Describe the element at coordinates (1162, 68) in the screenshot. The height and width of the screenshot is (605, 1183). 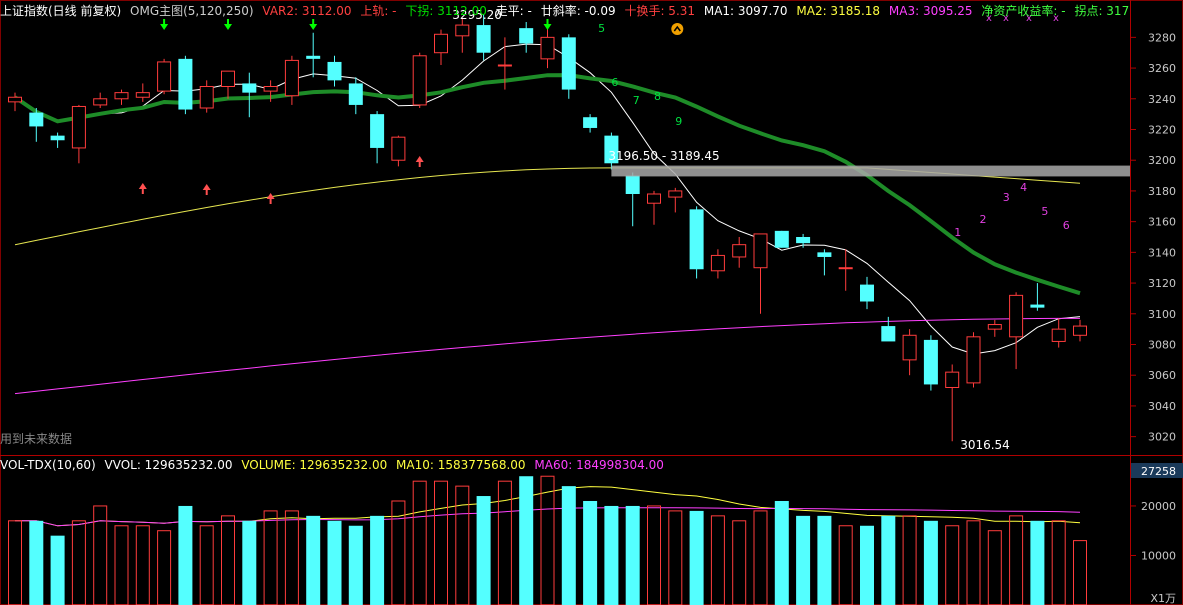
I see `price-tick-label: 3260` at that location.